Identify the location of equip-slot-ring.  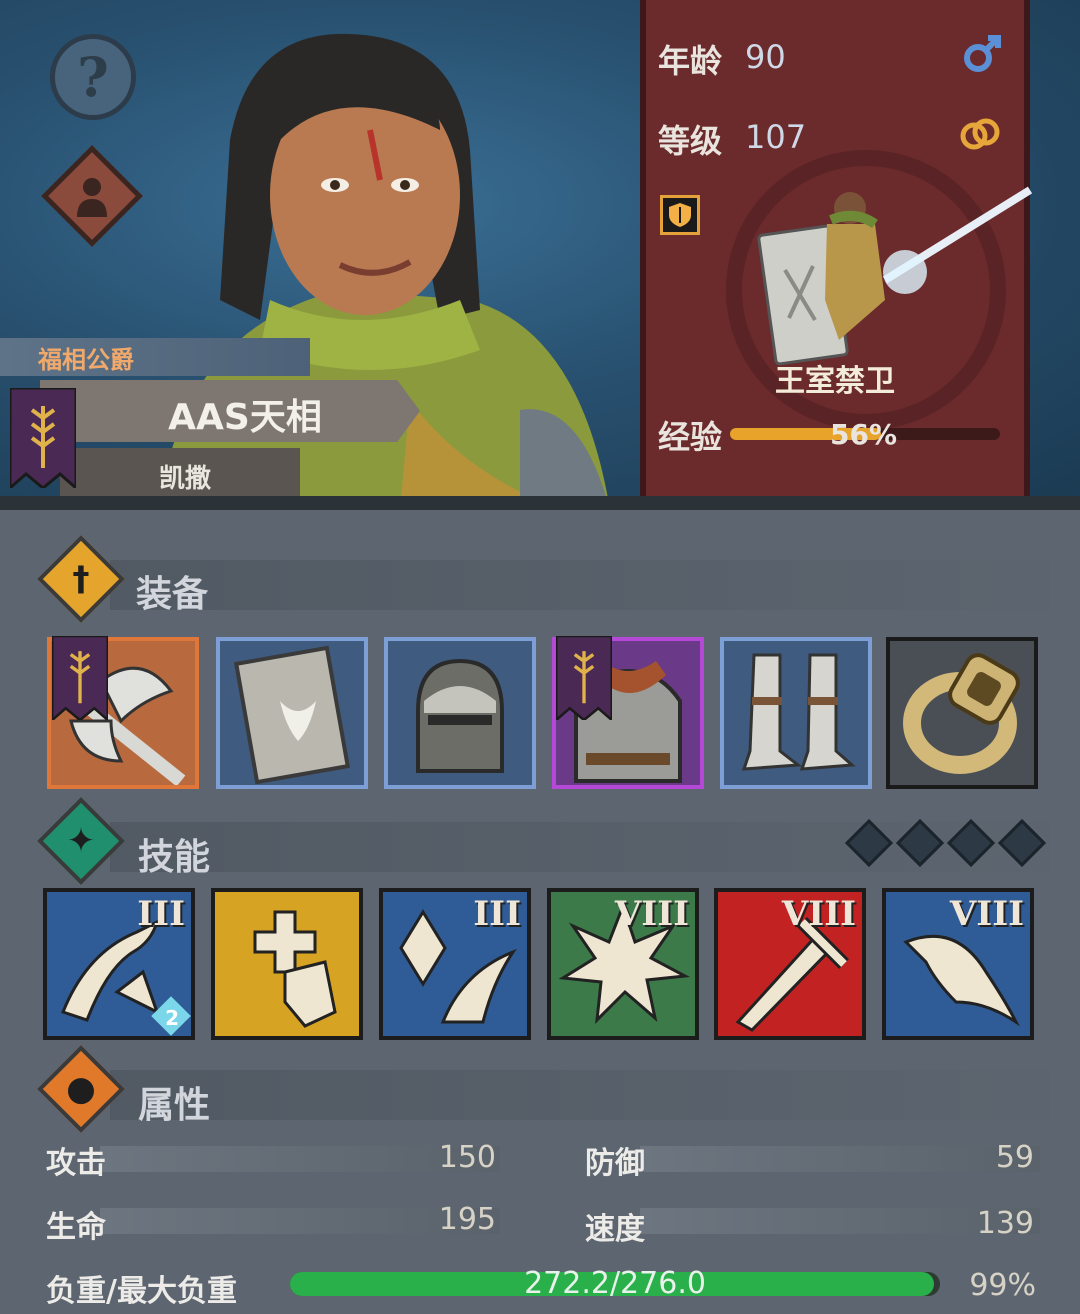
(962, 713).